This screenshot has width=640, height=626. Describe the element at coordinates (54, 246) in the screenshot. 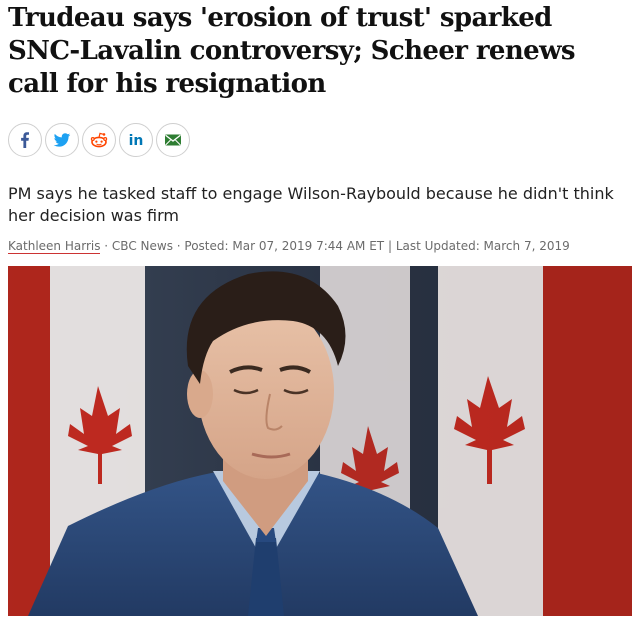

I see `author-link: Kathleen Harris` at that location.